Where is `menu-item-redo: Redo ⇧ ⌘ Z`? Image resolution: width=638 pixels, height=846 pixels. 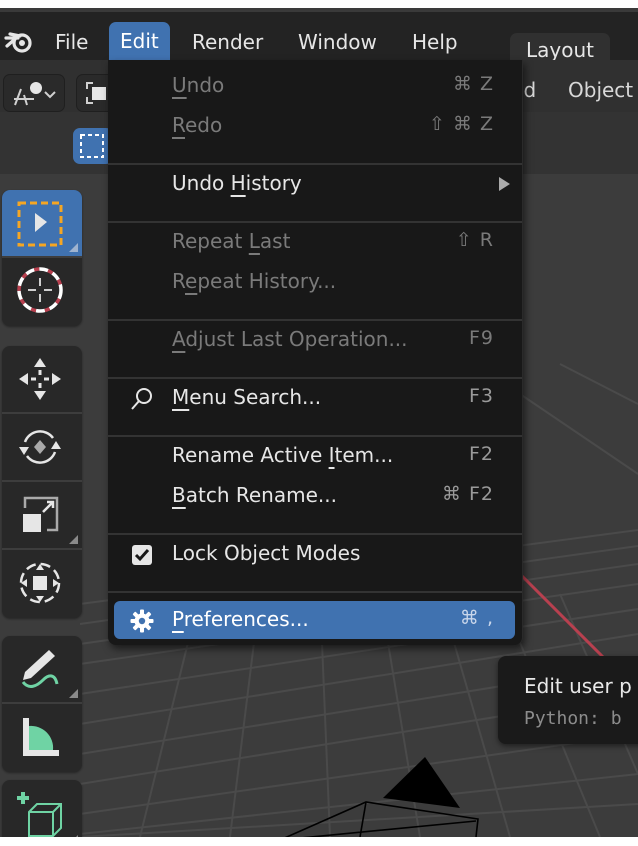 menu-item-redo: Redo ⇧ ⌘ Z is located at coordinates (315, 126).